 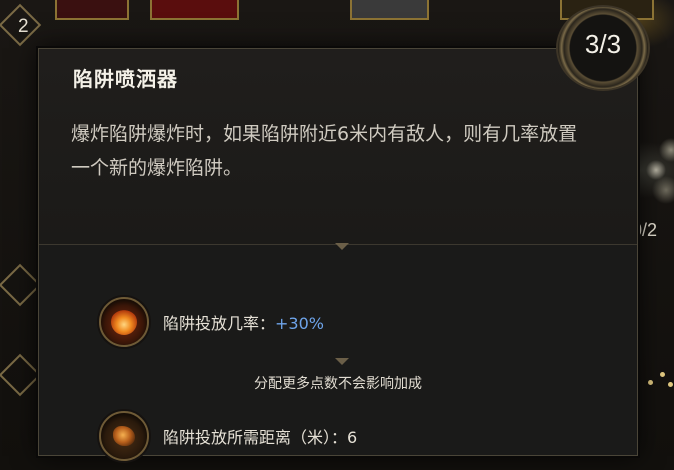 I want to click on connector-dots, so click(x=660, y=378).